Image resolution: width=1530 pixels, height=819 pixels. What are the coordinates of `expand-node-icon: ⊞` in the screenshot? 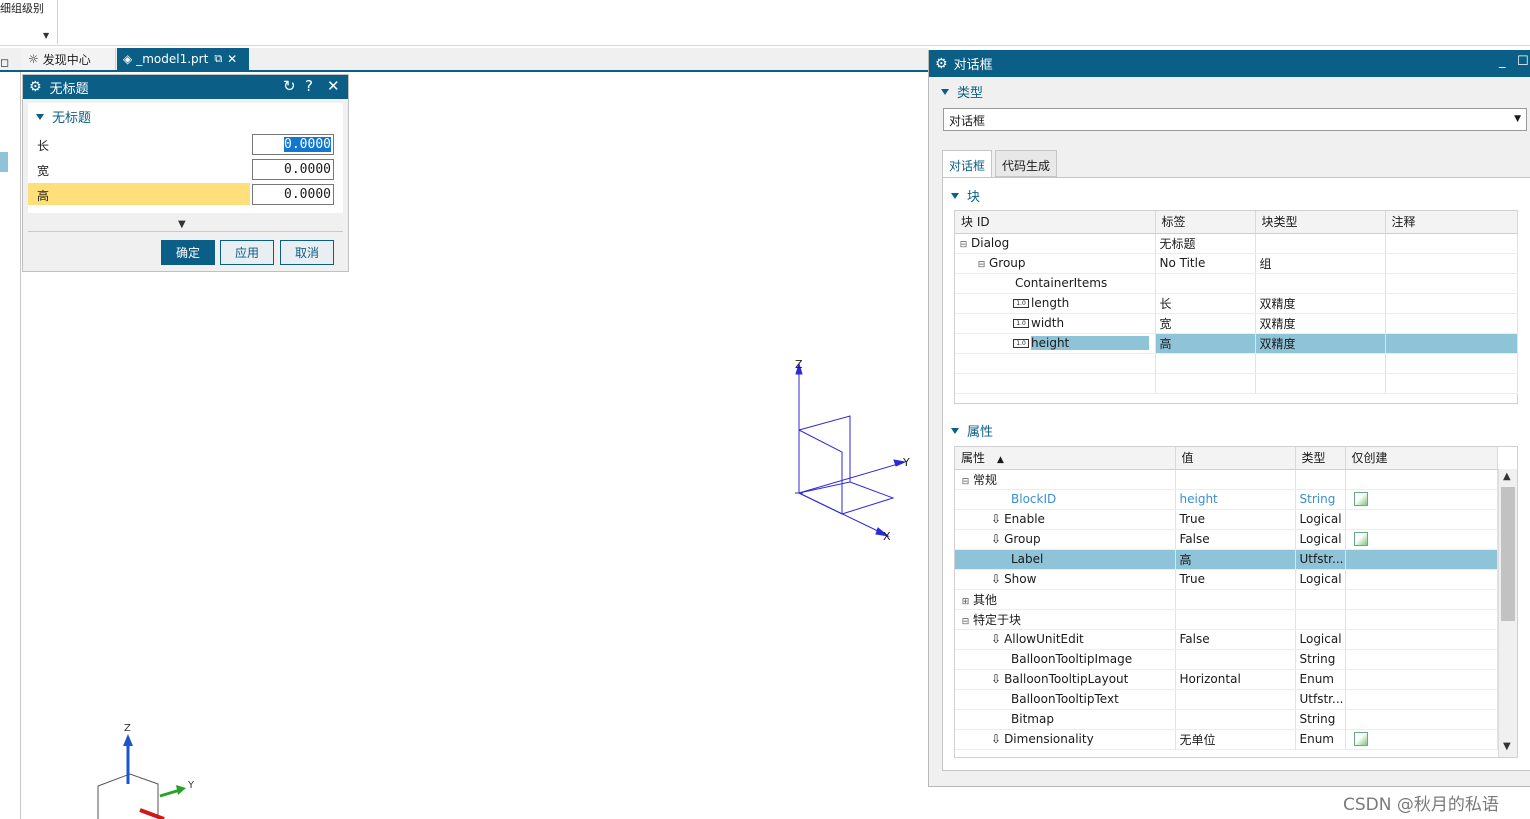 It's located at (965, 602).